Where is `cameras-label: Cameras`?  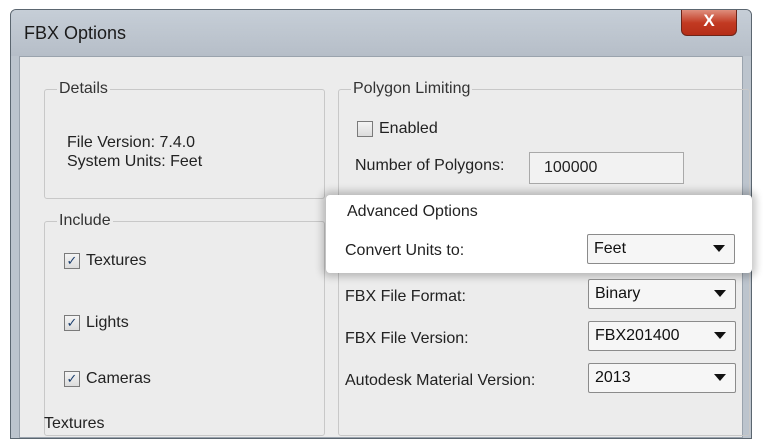 cameras-label: Cameras is located at coordinates (118, 378).